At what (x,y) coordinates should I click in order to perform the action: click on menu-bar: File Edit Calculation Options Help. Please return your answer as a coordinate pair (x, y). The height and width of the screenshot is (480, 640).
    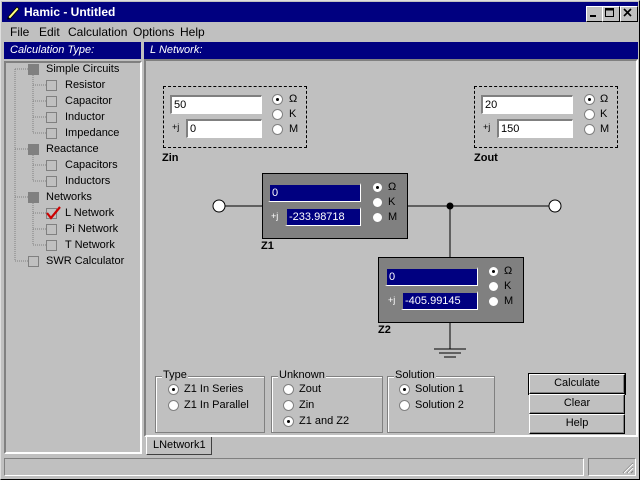
    Looking at the image, I should click on (320, 31).